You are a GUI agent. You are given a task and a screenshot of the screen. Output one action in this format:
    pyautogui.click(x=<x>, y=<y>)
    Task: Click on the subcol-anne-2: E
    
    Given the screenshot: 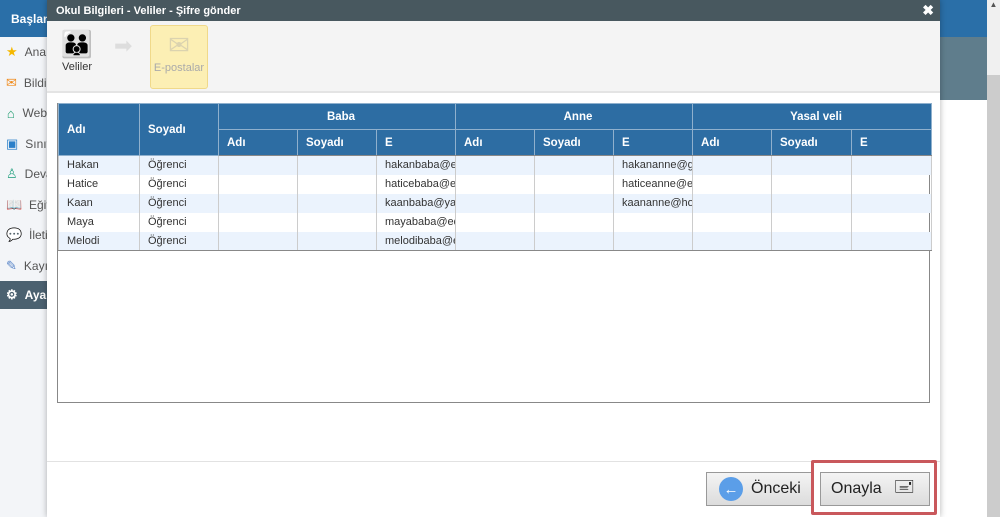 What is the action you would take?
    pyautogui.click(x=653, y=142)
    